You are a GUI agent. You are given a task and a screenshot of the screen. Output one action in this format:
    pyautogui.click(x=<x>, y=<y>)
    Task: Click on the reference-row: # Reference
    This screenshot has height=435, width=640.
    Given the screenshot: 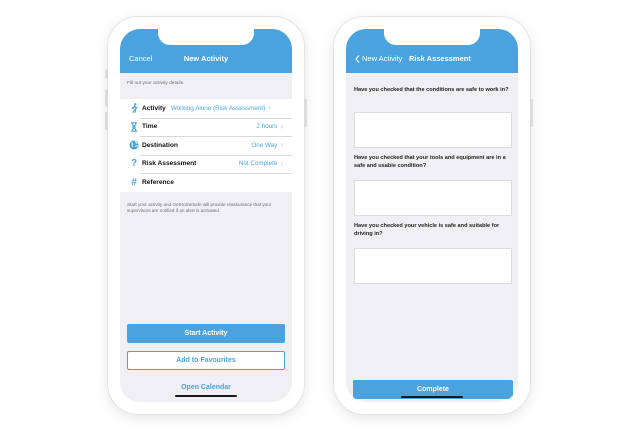 What is the action you would take?
    pyautogui.click(x=206, y=182)
    